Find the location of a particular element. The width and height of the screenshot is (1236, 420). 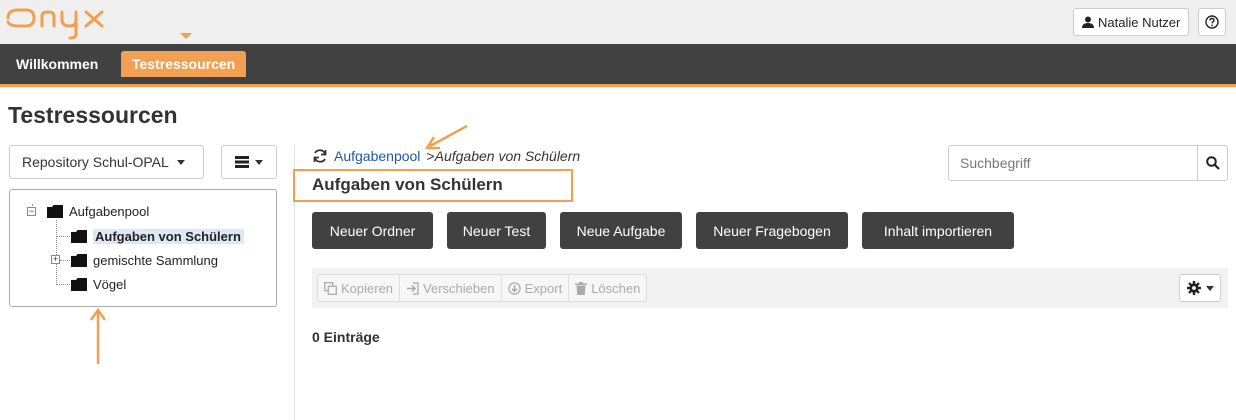

nav-tab-welcome: Willkommen is located at coordinates (57, 64).